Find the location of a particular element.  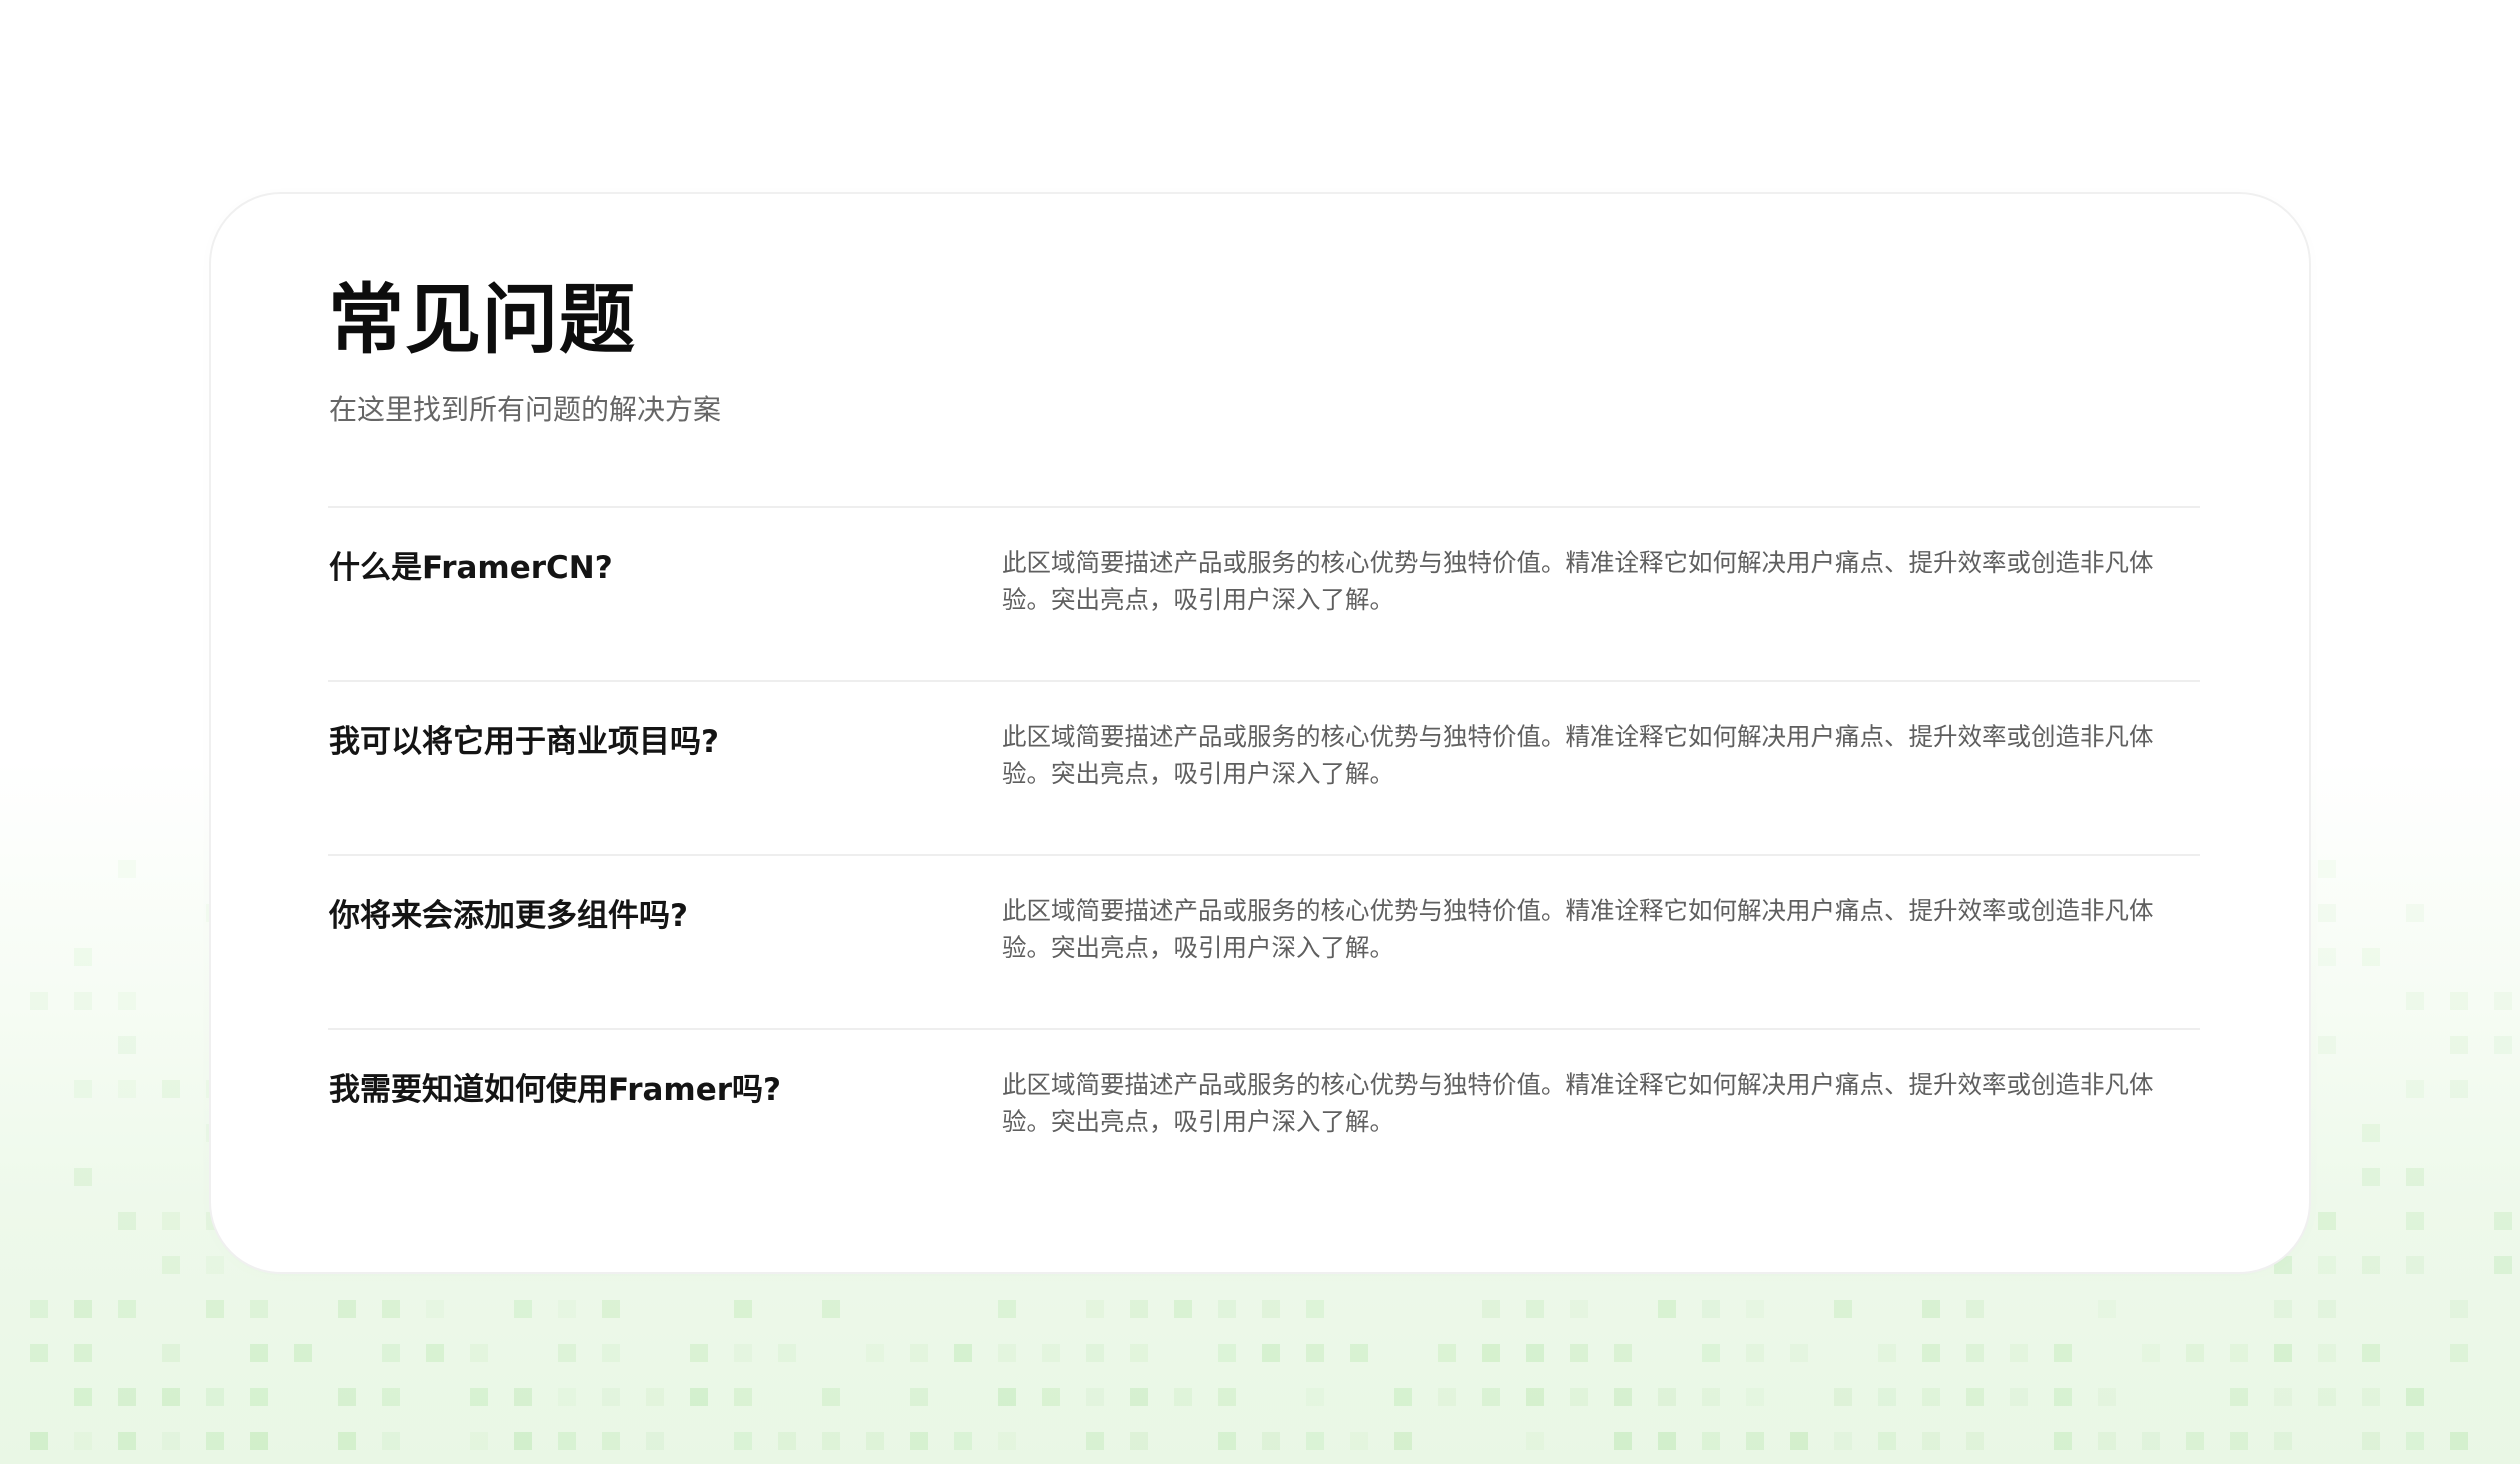

faq-question: 我需要知道如何使用Framer吗? is located at coordinates (555, 1090).